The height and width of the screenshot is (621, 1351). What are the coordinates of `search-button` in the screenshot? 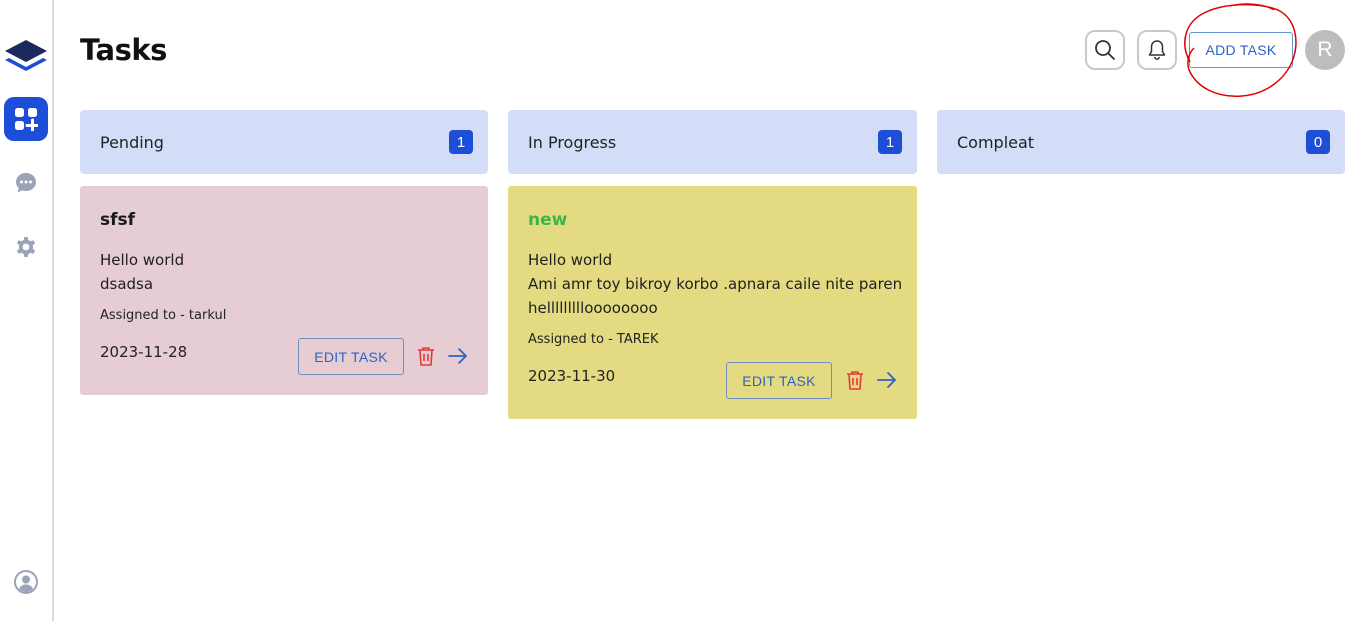 It's located at (1105, 50).